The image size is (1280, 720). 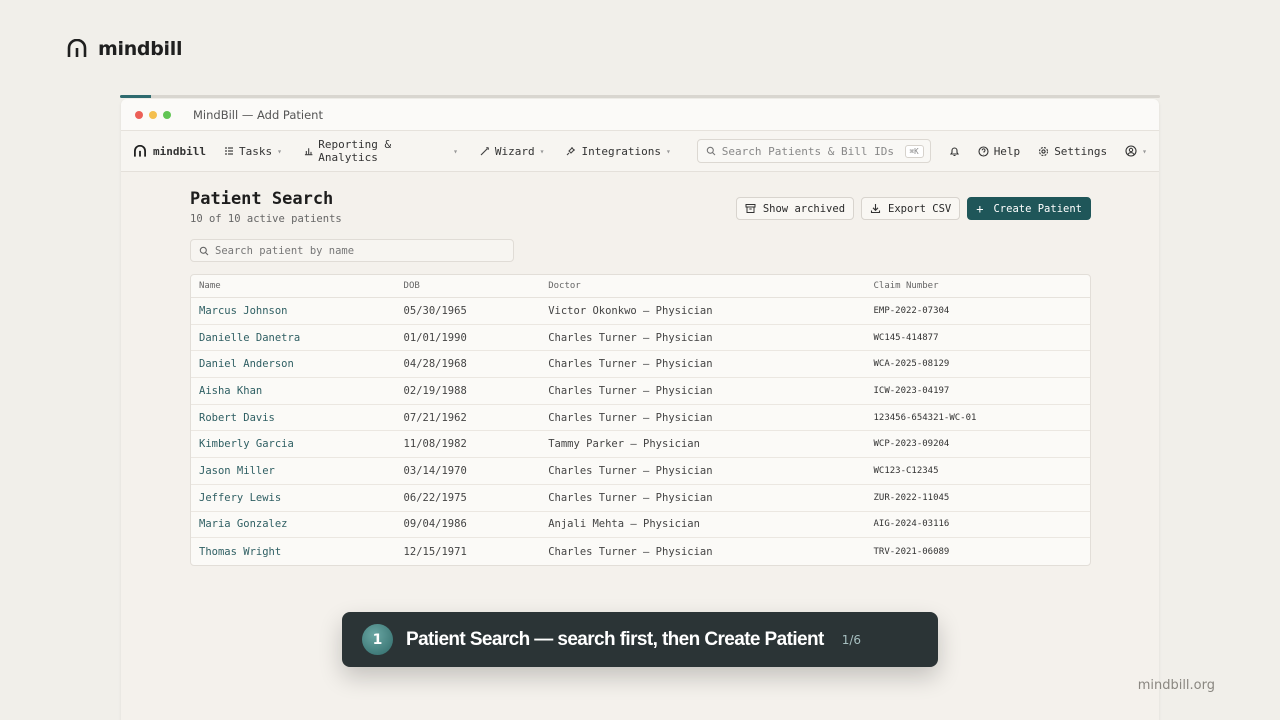 What do you see at coordinates (435, 310) in the screenshot?
I see `patient-dob: 05/30/1965` at bounding box center [435, 310].